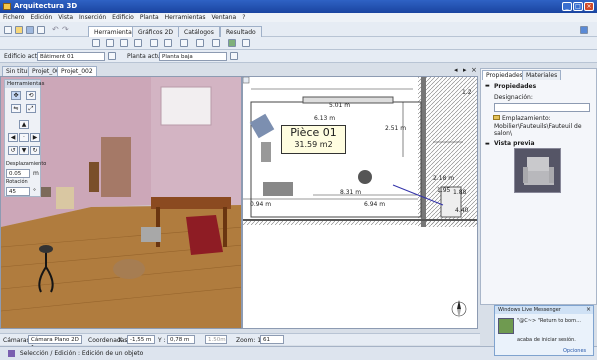 The image size is (597, 360). What do you see at coordinates (13, 17) in the screenshot?
I see `menu-fichero: Fichero` at bounding box center [13, 17].